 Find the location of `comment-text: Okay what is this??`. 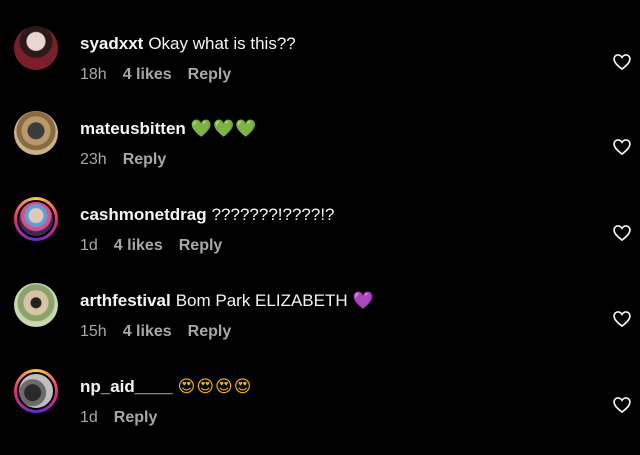

comment-text: Okay what is this?? is located at coordinates (222, 43).